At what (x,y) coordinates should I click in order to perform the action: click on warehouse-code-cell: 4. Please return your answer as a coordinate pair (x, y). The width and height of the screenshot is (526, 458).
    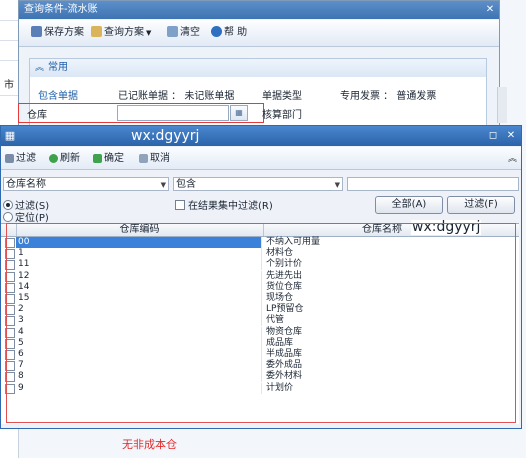
    Looking at the image, I should click on (139, 332).